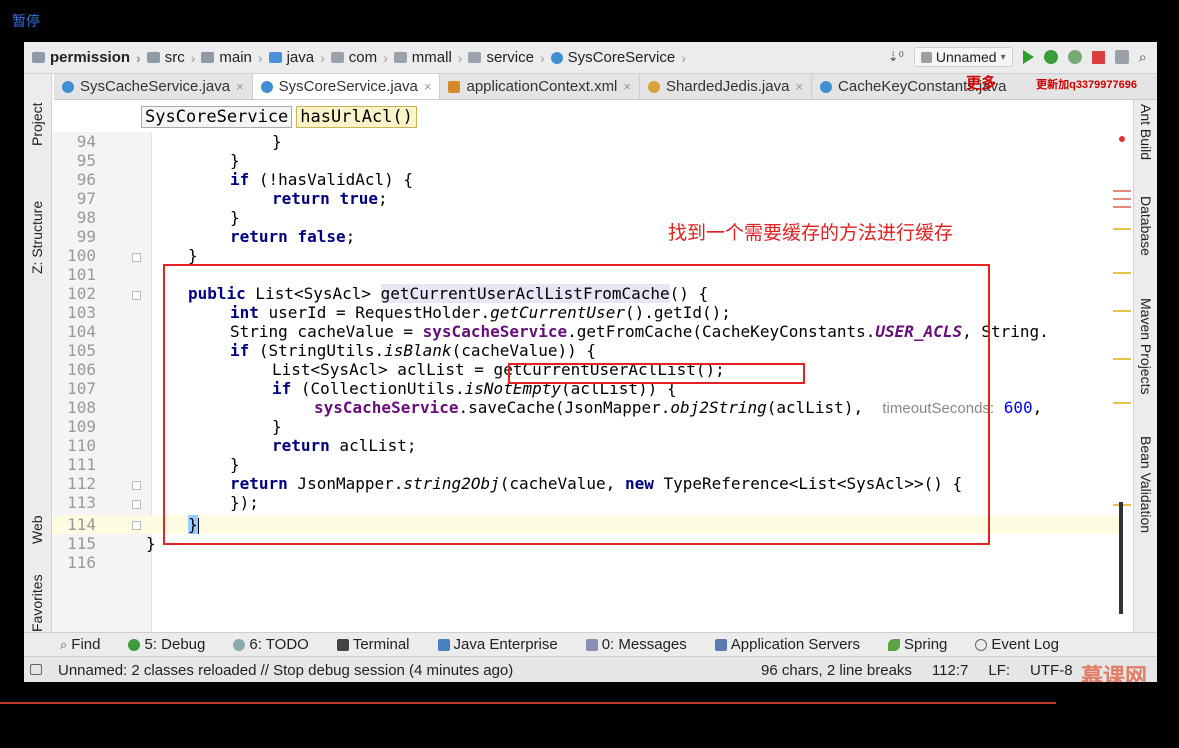 The height and width of the screenshot is (748, 1179). Describe the element at coordinates (1017, 644) in the screenshot. I see `tool-event-log: Event Log` at that location.